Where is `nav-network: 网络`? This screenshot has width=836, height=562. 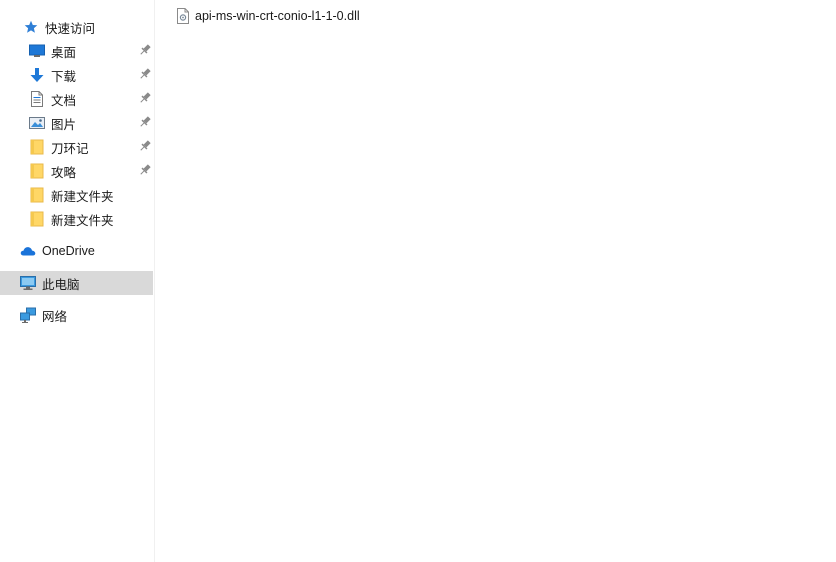 nav-network: 网络 is located at coordinates (76, 315).